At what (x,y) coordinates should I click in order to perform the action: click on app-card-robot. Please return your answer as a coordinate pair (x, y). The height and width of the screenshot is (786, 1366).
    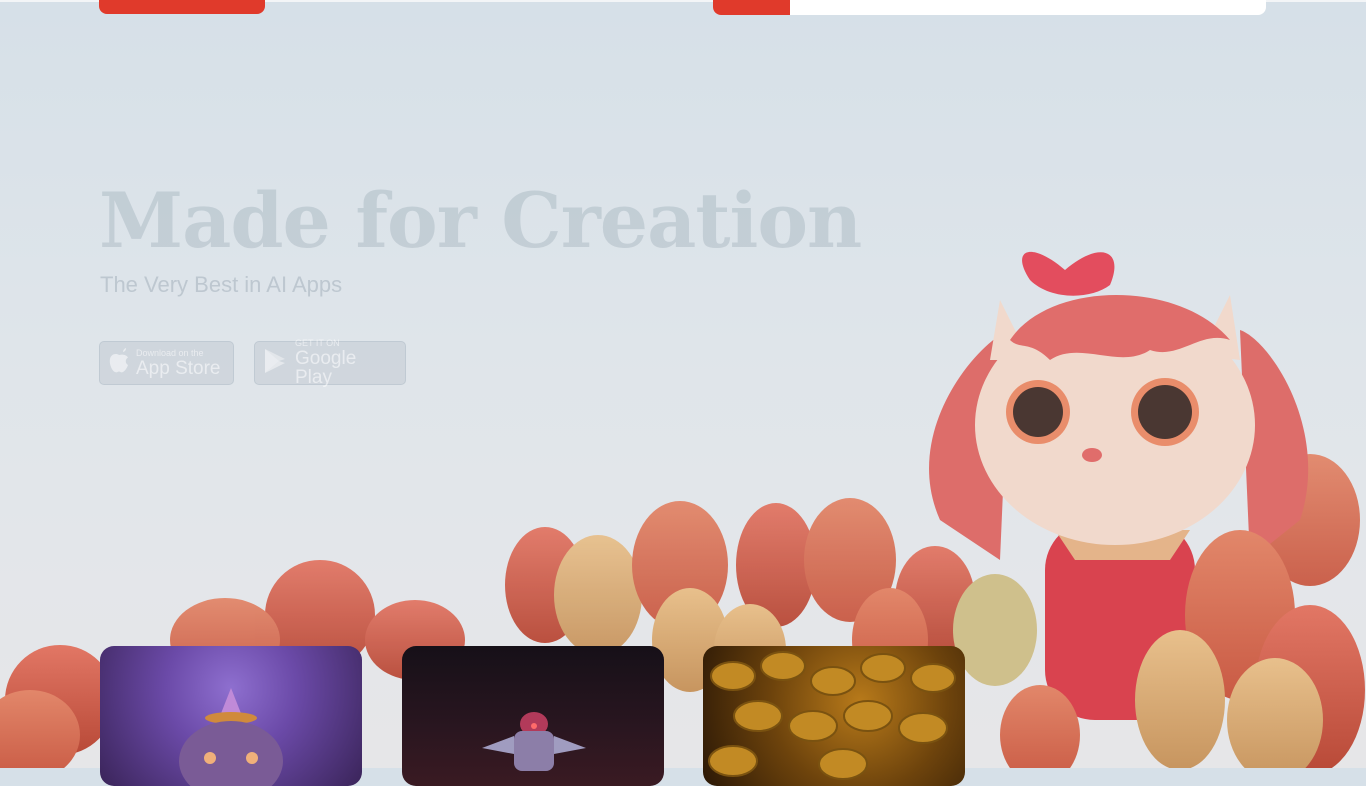
    Looking at the image, I should click on (533, 716).